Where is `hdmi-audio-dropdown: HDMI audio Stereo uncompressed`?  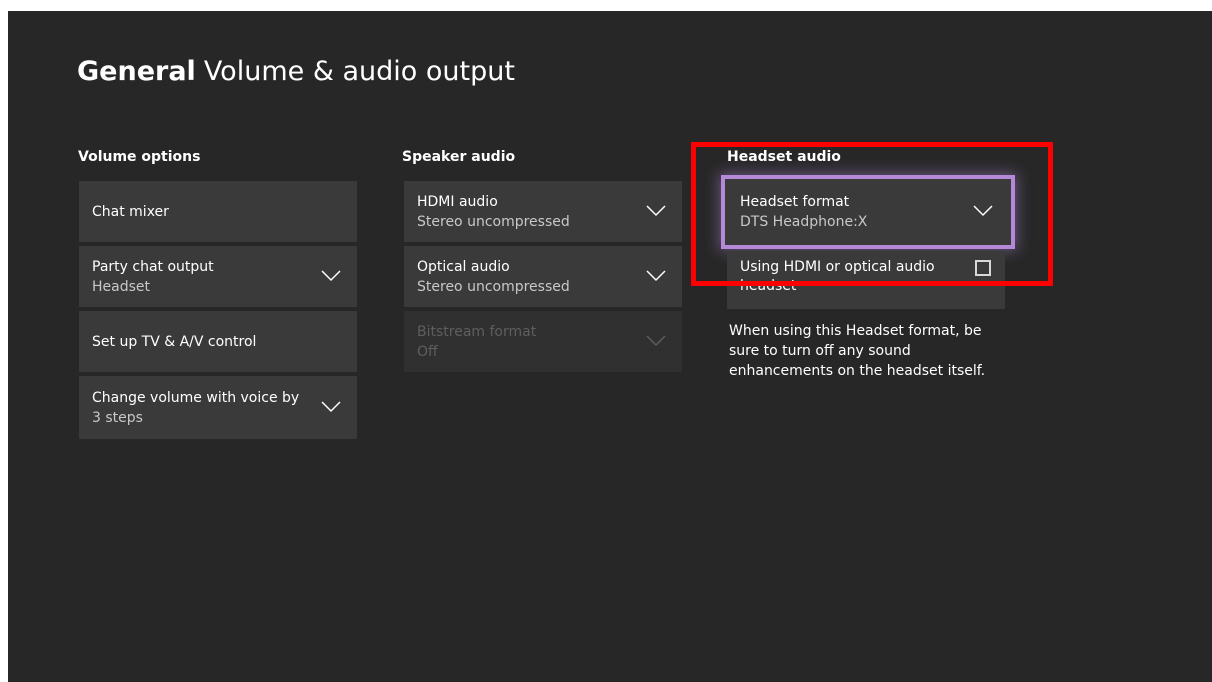
hdmi-audio-dropdown: HDMI audio Stereo uncompressed is located at coordinates (543, 211).